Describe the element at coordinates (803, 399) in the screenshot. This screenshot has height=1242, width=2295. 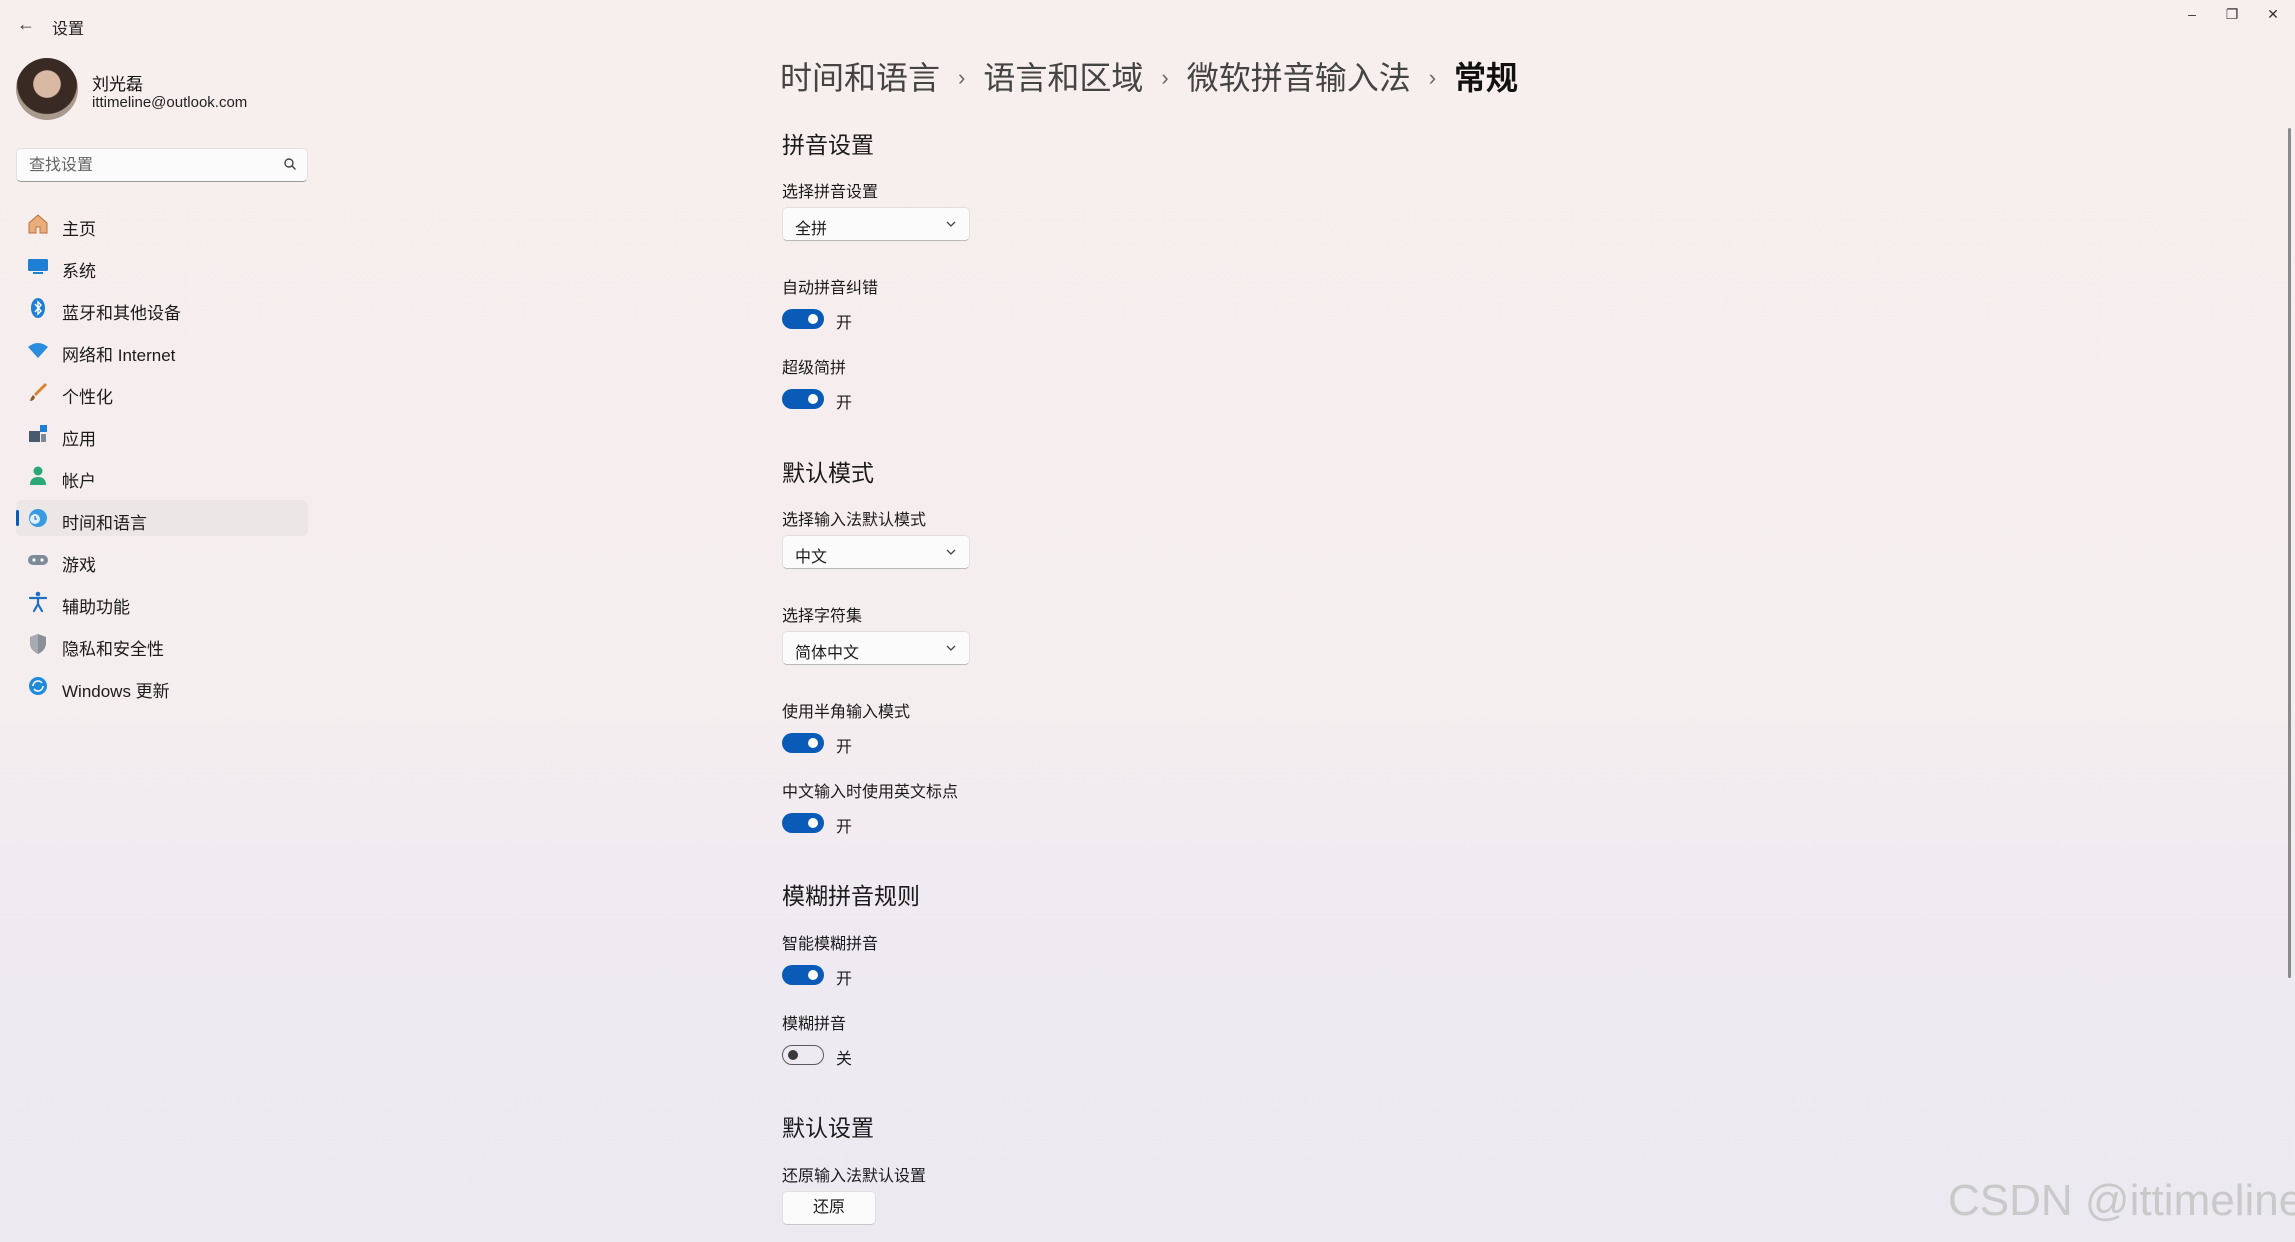
I see `super-short-pinyin-toggle` at that location.